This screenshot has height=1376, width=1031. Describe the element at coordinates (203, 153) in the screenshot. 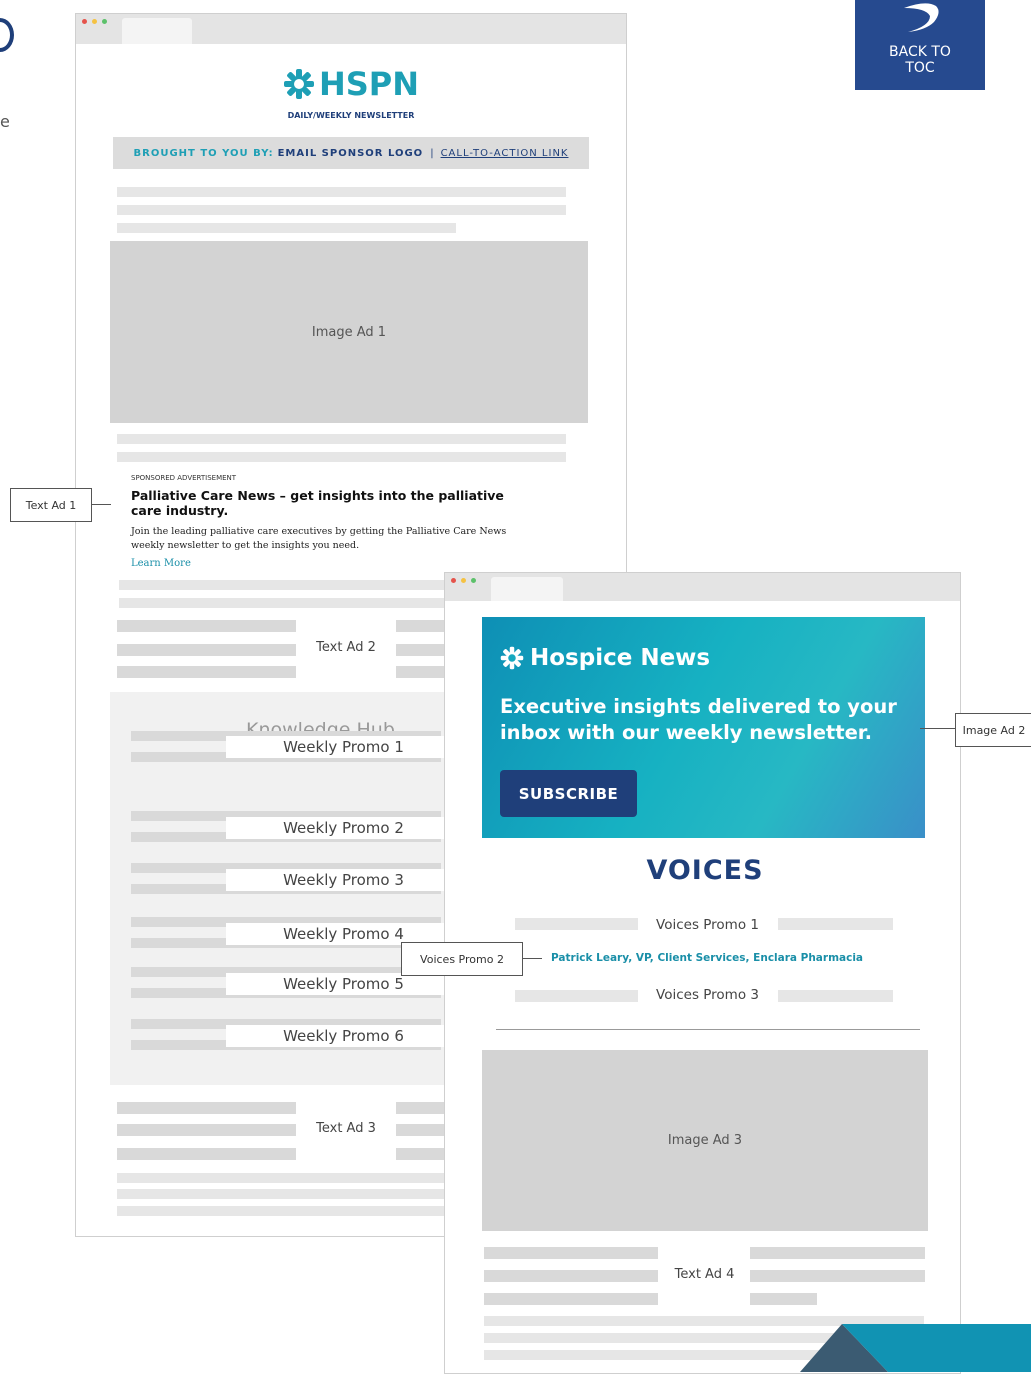

I see `sponsor-prefix: BROUGHT TO YOU BY:` at that location.